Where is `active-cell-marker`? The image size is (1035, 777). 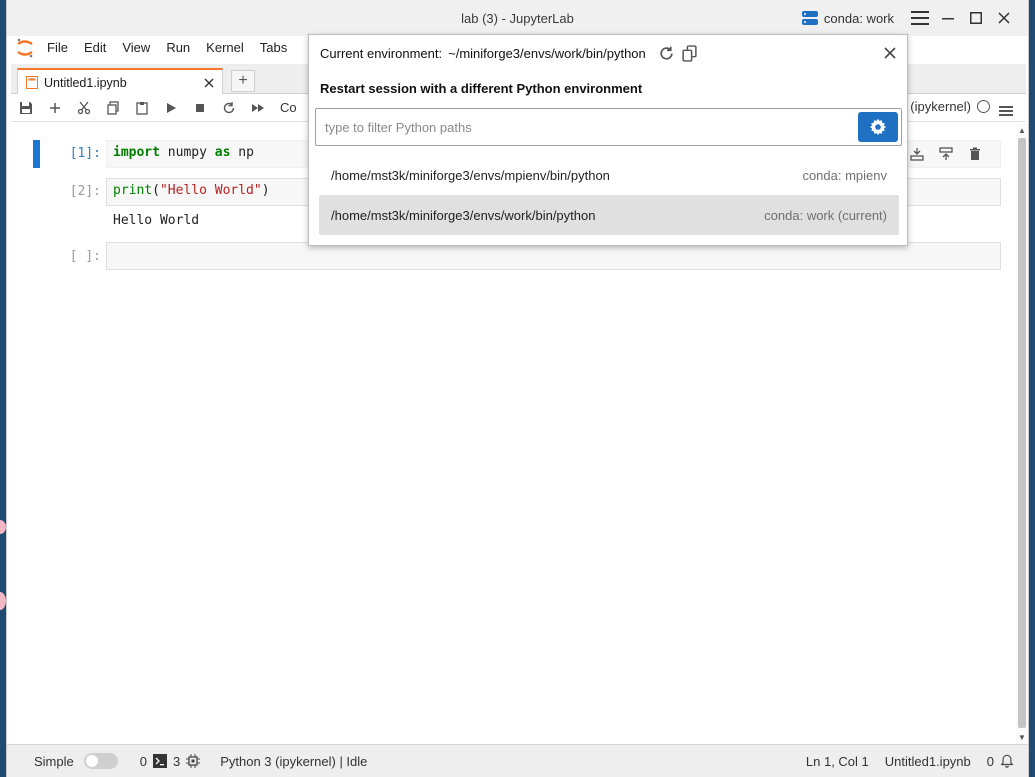 active-cell-marker is located at coordinates (36, 154).